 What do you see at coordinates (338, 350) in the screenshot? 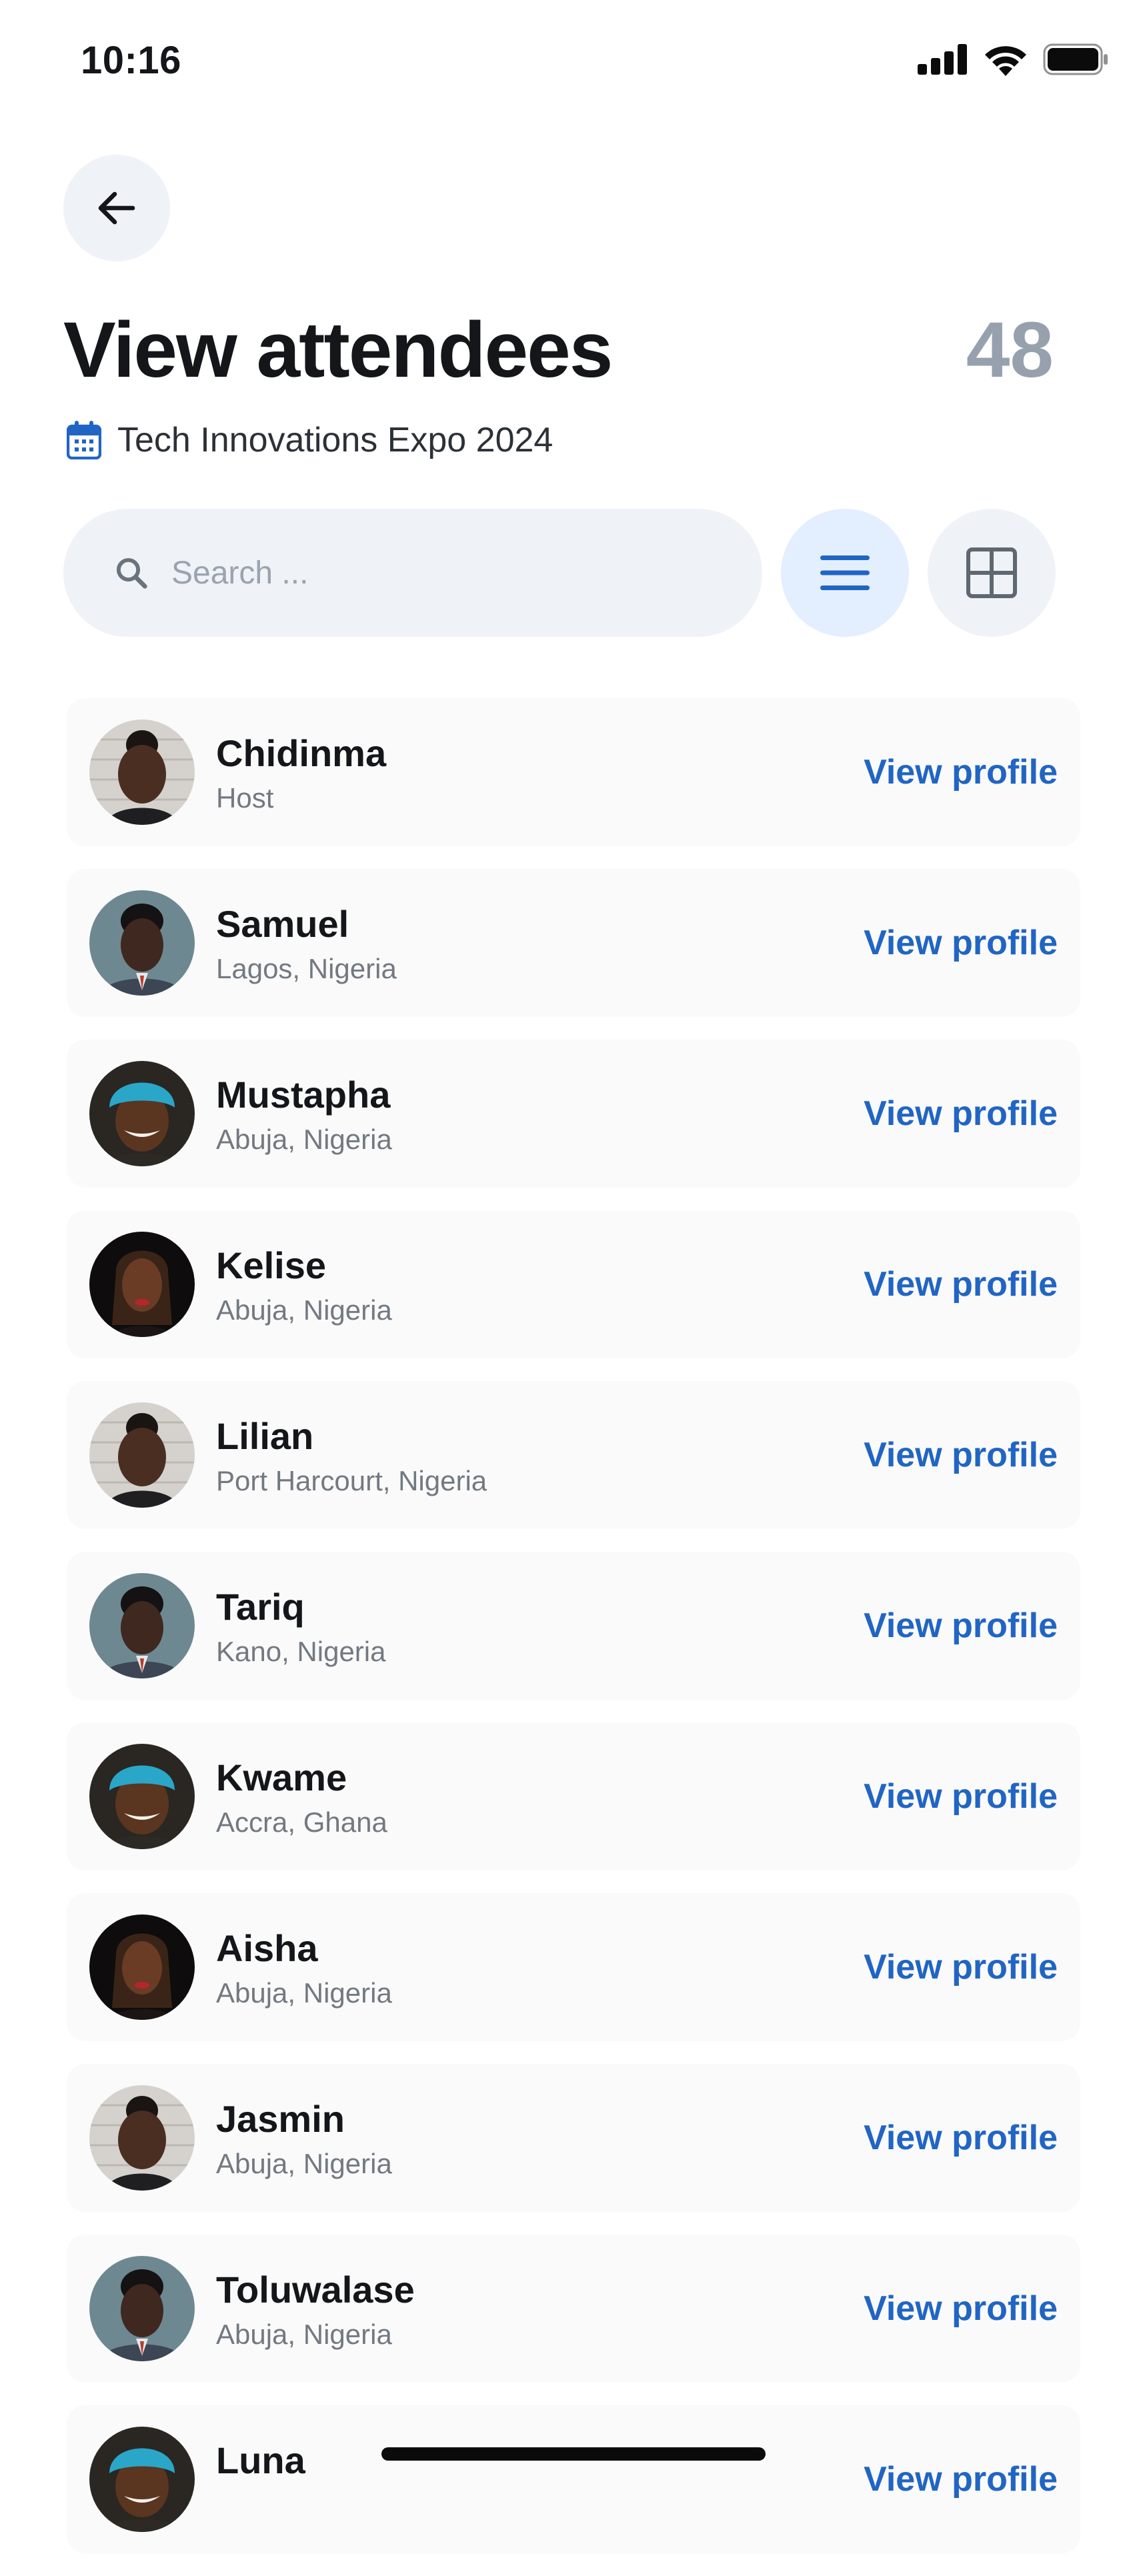
I see `page-title: View attendees` at bounding box center [338, 350].